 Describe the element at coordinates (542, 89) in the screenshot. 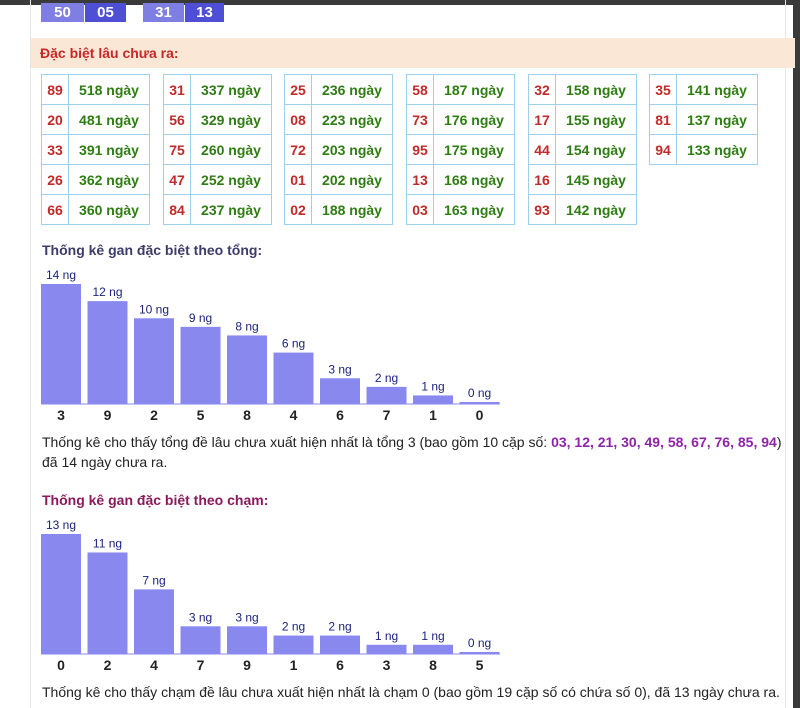

I see `pair-number: 32` at that location.